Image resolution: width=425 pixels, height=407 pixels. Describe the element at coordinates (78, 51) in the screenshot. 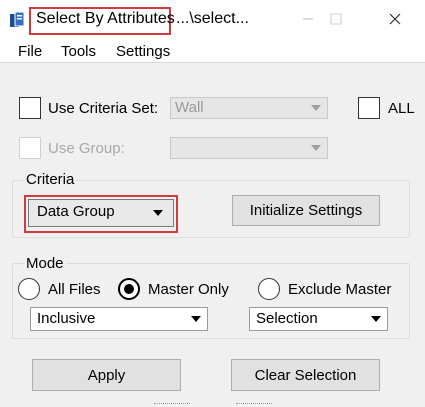

I see `menu-tools: Tools` at that location.